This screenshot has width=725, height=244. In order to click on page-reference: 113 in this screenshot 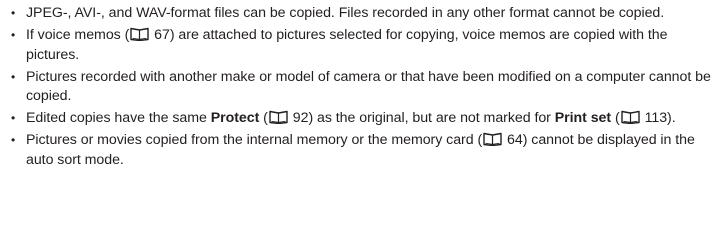, I will do `click(656, 118)`.